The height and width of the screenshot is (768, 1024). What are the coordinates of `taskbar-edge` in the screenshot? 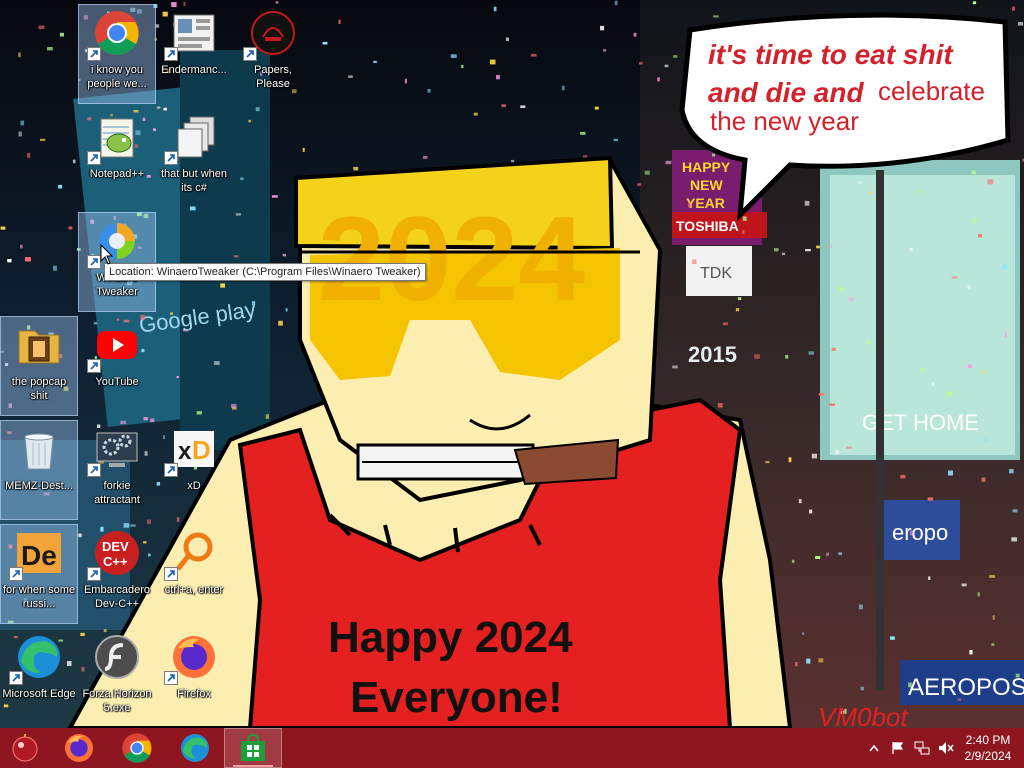 It's located at (195, 748).